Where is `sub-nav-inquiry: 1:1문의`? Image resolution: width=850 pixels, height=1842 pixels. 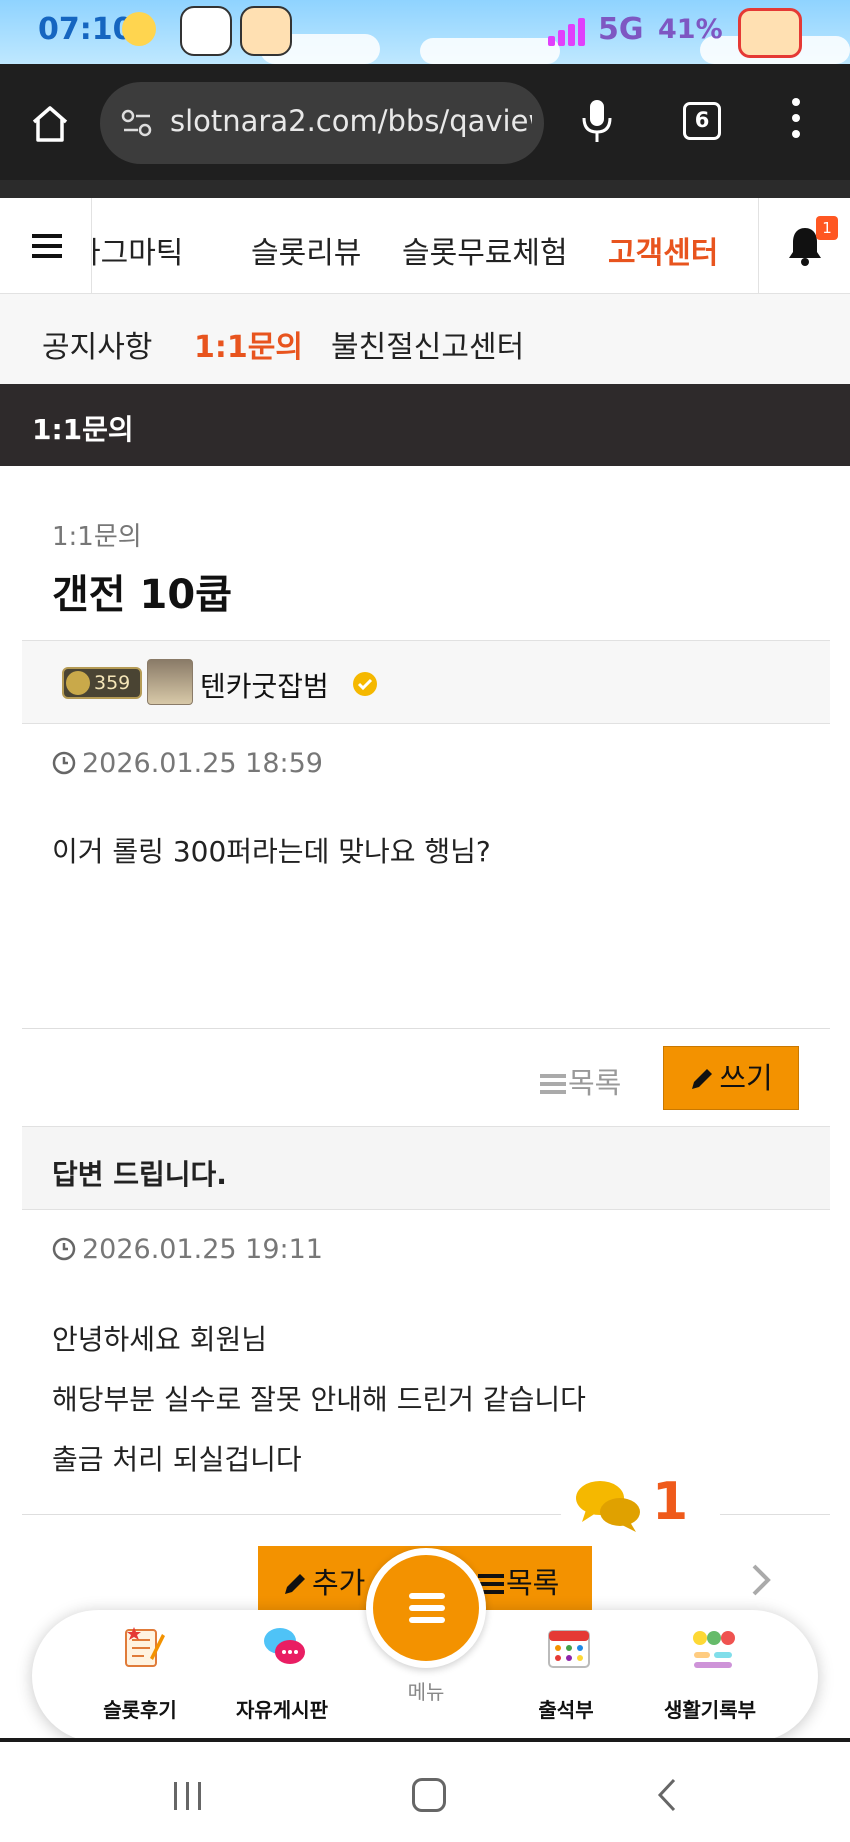 sub-nav-inquiry: 1:1문의 is located at coordinates (248, 344).